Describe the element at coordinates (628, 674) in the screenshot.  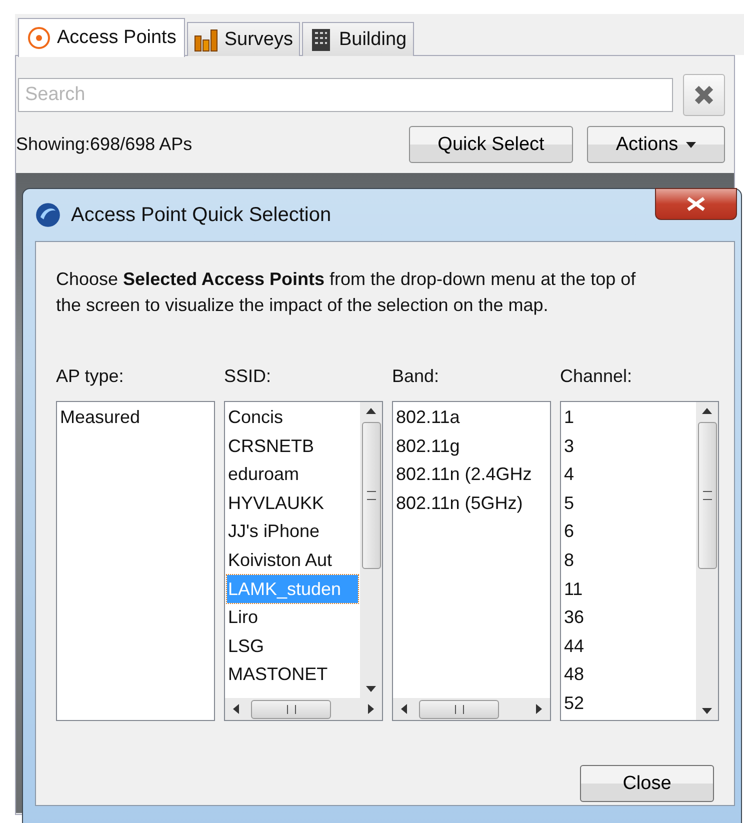
I see `list-item: 48` at that location.